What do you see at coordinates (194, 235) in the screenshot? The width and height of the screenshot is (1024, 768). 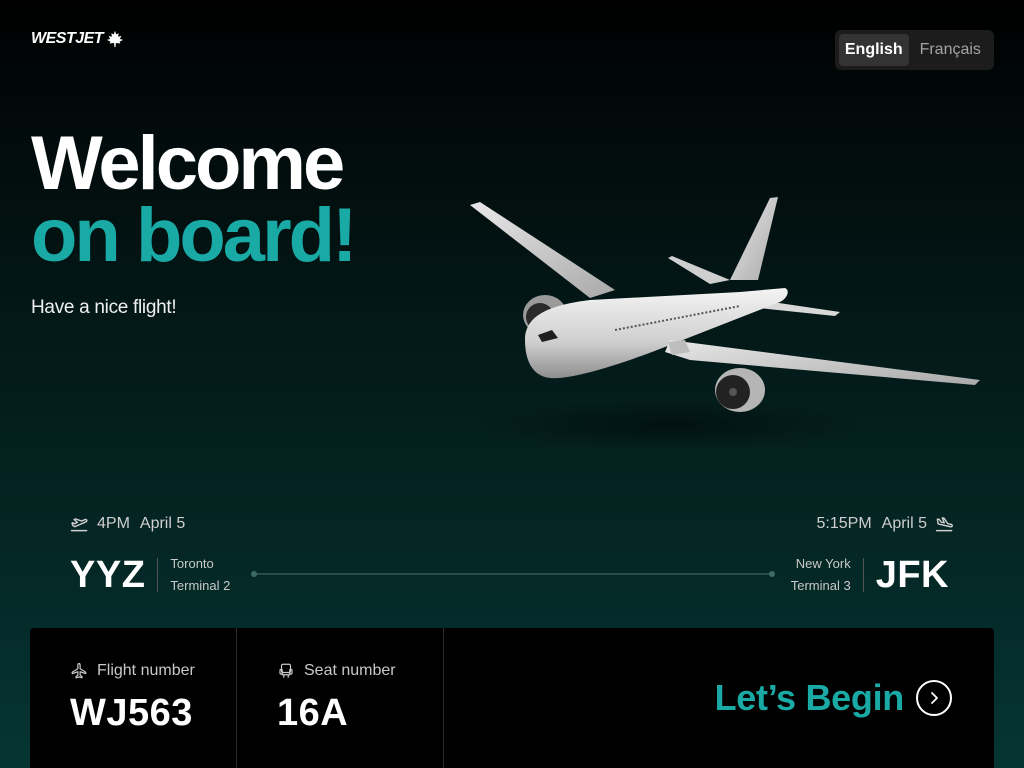 I see `welcome-title-line2: on board!` at bounding box center [194, 235].